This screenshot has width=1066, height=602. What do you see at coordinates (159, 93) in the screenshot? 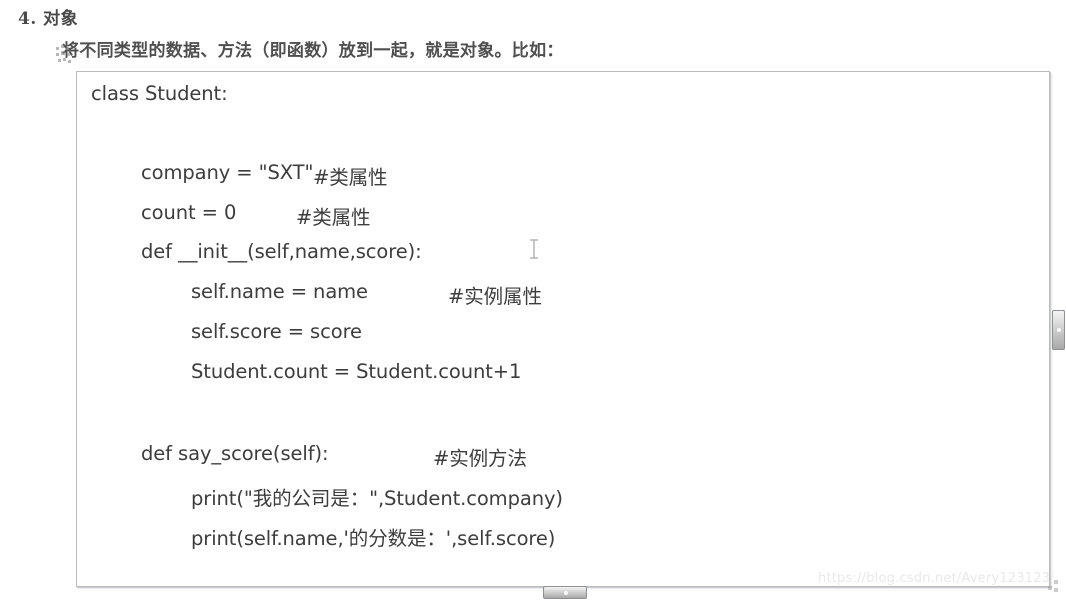
I see `code-line-class-student: class Student:` at bounding box center [159, 93].